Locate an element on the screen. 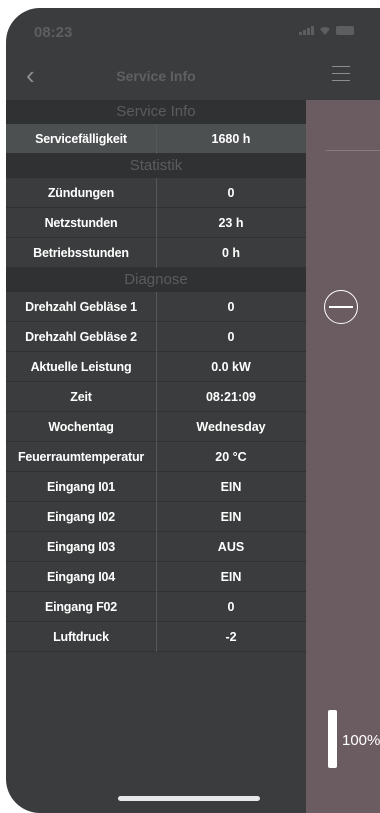 This screenshot has height=813, width=380. row-value: -2 is located at coordinates (231, 636).